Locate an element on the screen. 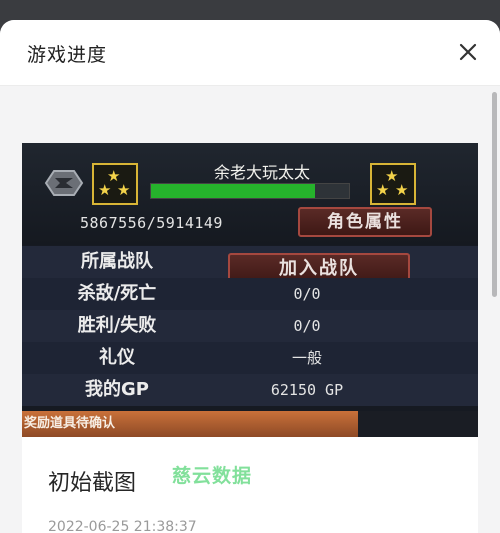 The height and width of the screenshot is (533, 500). card-timestamp: 2022-06-25 21:38:37 is located at coordinates (122, 526).